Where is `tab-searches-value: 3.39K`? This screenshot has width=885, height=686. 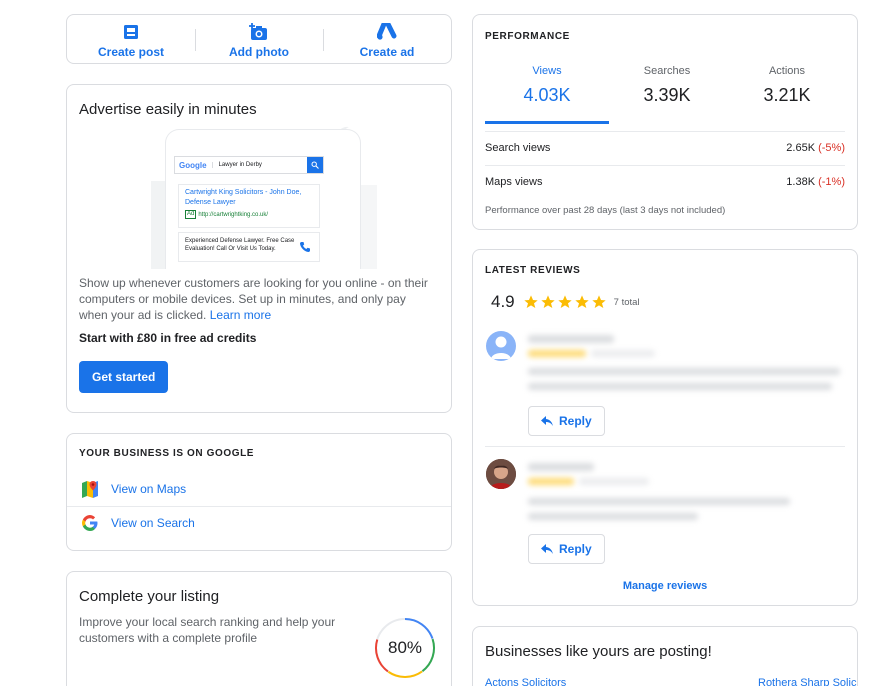 tab-searches-value: 3.39K is located at coordinates (667, 95).